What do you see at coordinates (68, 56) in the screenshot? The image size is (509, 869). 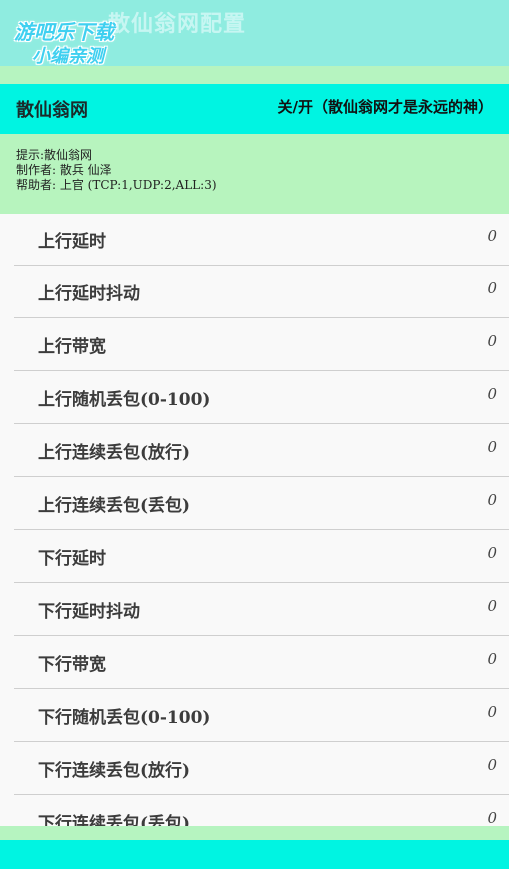 I see `watermark-line-2: 小编亲测` at bounding box center [68, 56].